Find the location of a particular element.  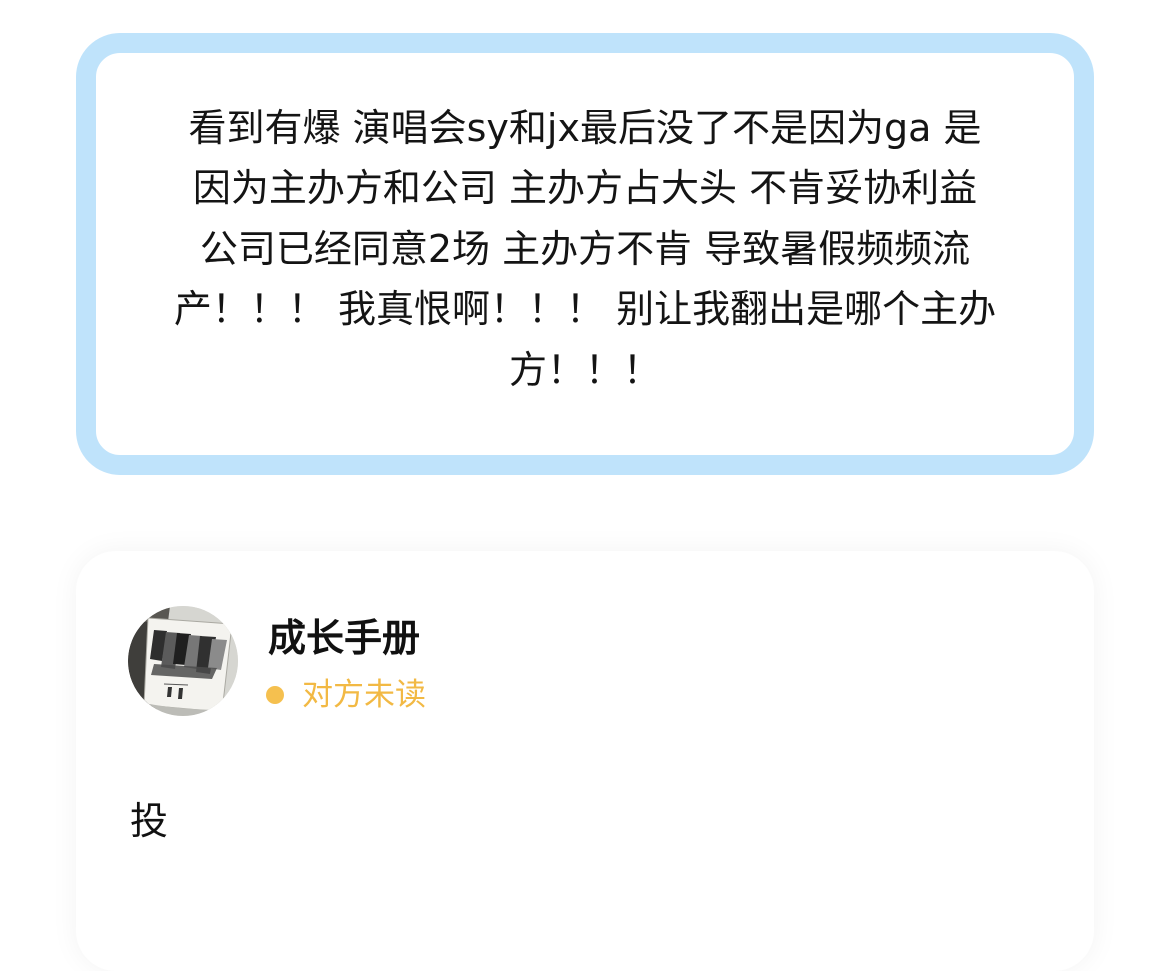

book-cover-avatar-icon is located at coordinates (183, 661).